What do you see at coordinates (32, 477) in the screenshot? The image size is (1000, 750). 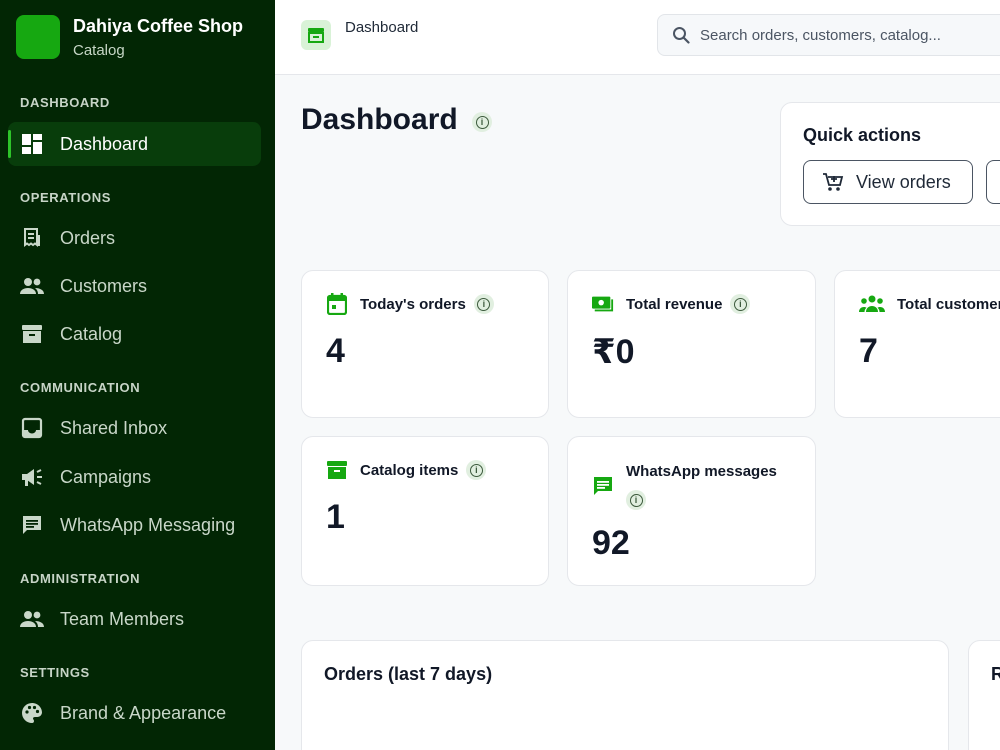 I see `megaphone-icon` at bounding box center [32, 477].